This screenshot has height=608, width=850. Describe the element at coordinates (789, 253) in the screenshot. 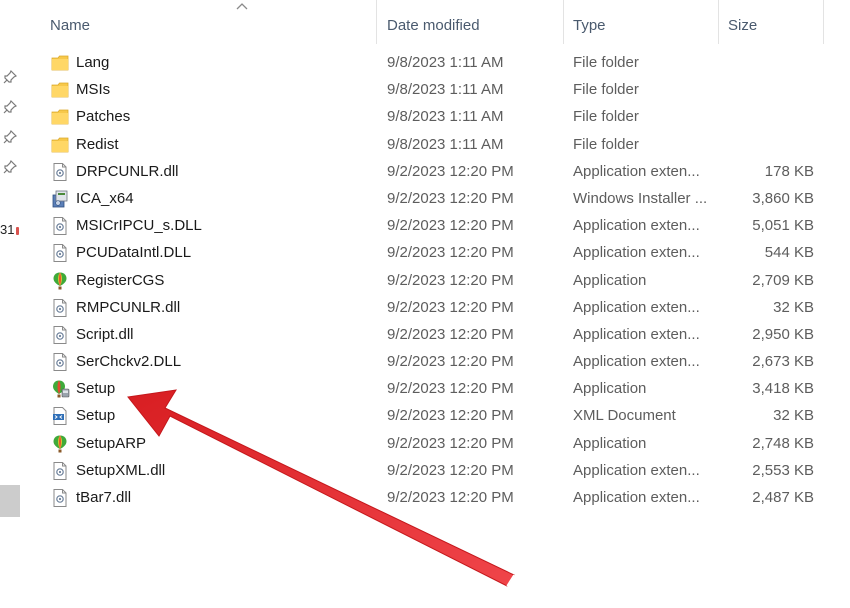

I see `file-size: 544 KB` at that location.